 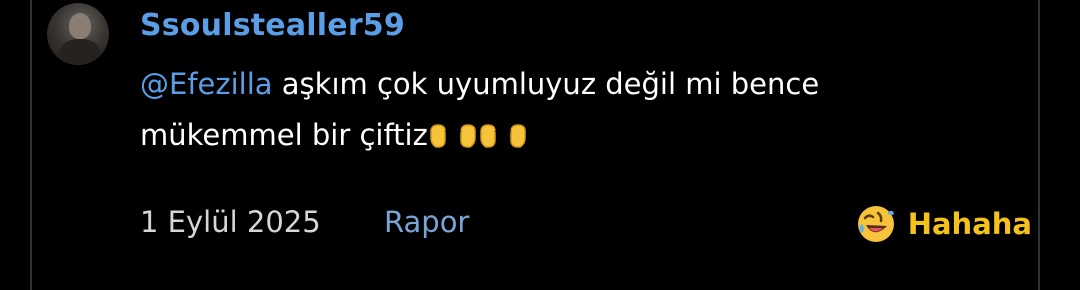 What do you see at coordinates (206, 84) in the screenshot?
I see `mention-link: @Efezilla` at bounding box center [206, 84].